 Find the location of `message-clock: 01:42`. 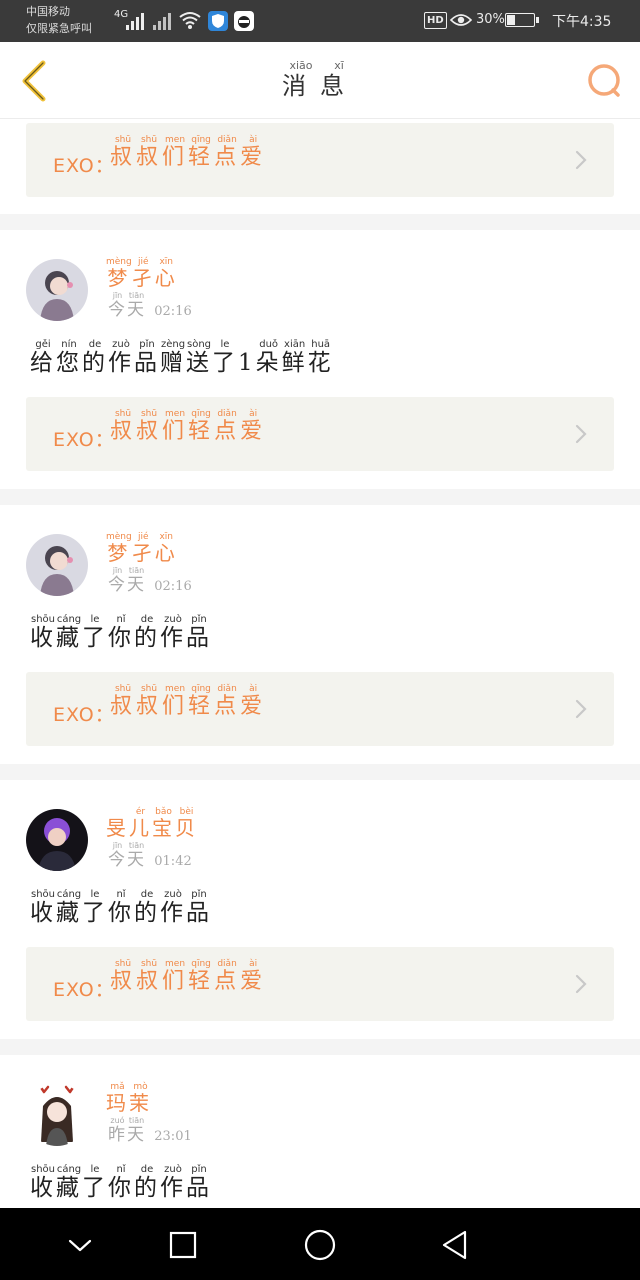

message-clock: 01:42 is located at coordinates (173, 861).